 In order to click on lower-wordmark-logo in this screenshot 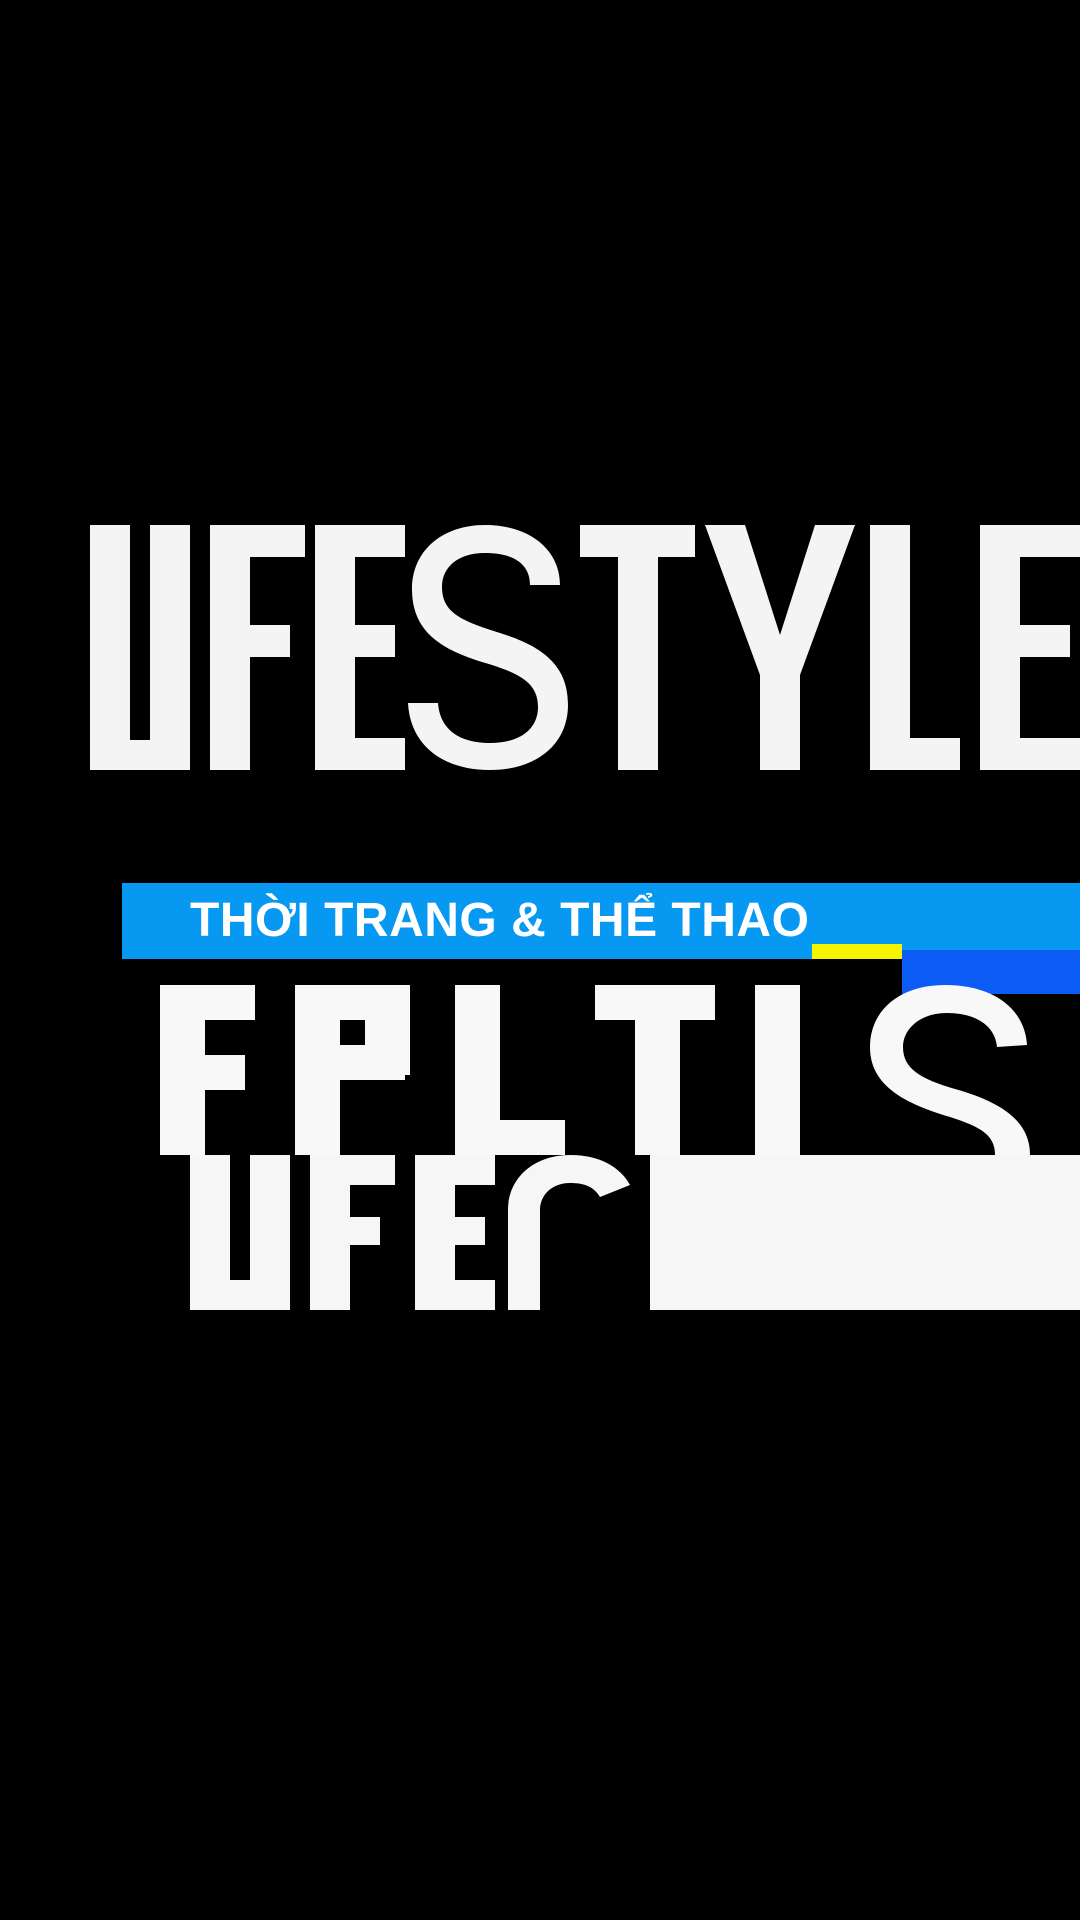, I will do `click(635, 1232)`.